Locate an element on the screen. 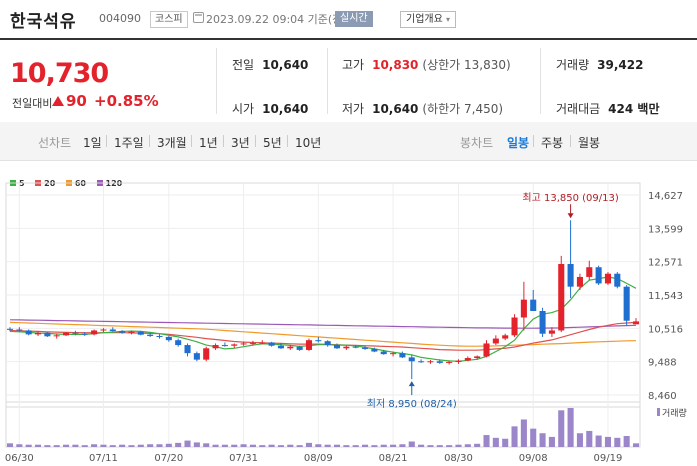 This screenshot has width=697, height=466. max-annotation: 최고 13,850 (09/13) is located at coordinates (570, 198).